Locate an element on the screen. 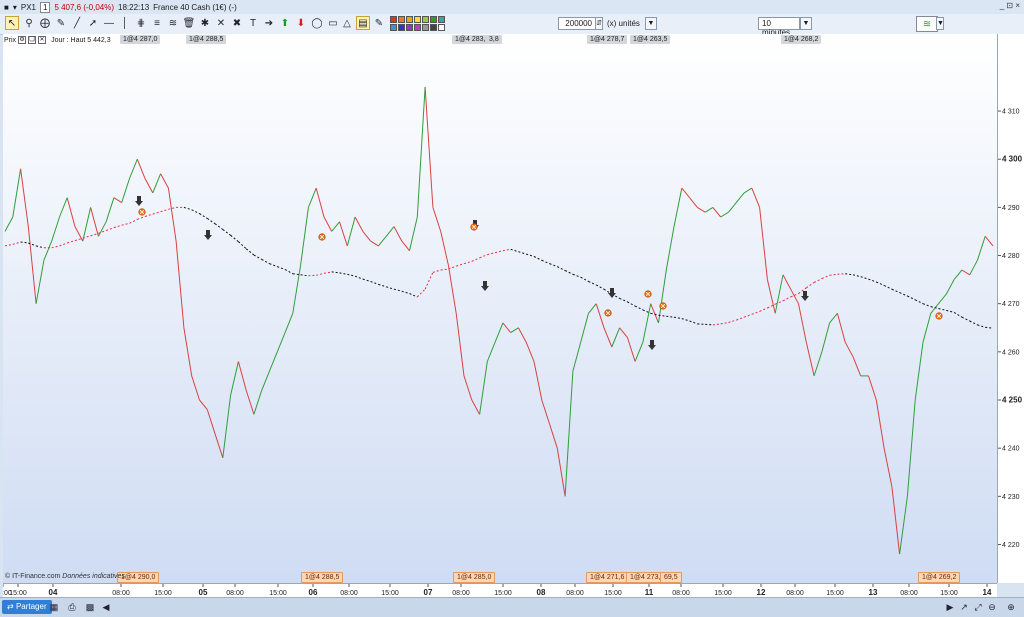  top-order-tag: 3,8 is located at coordinates (494, 39).